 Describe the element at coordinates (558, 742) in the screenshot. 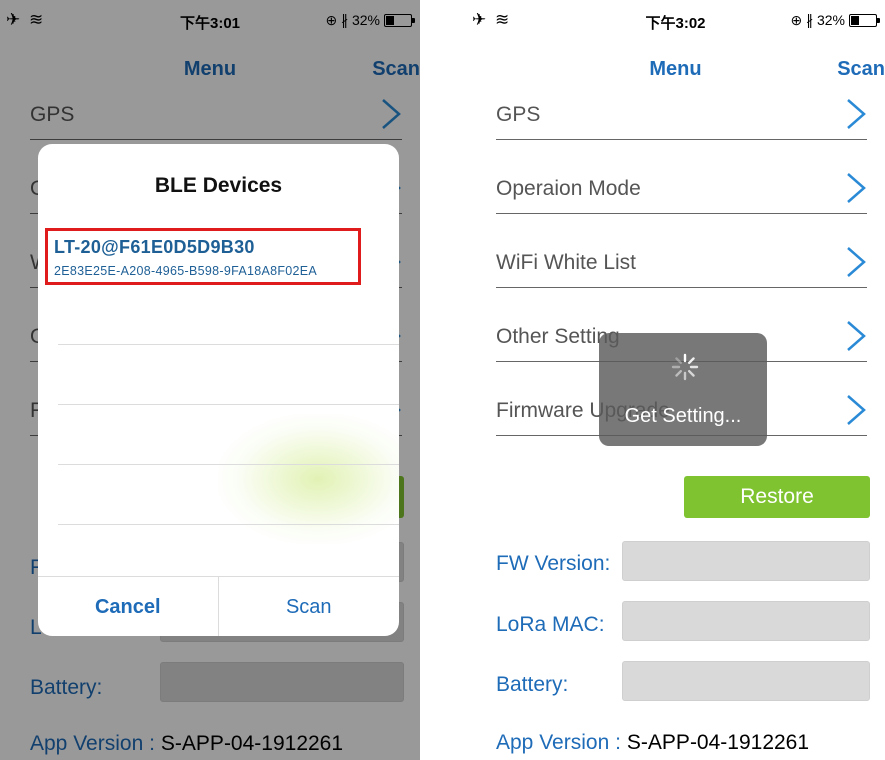

I see `app-version-label: App Version :` at that location.